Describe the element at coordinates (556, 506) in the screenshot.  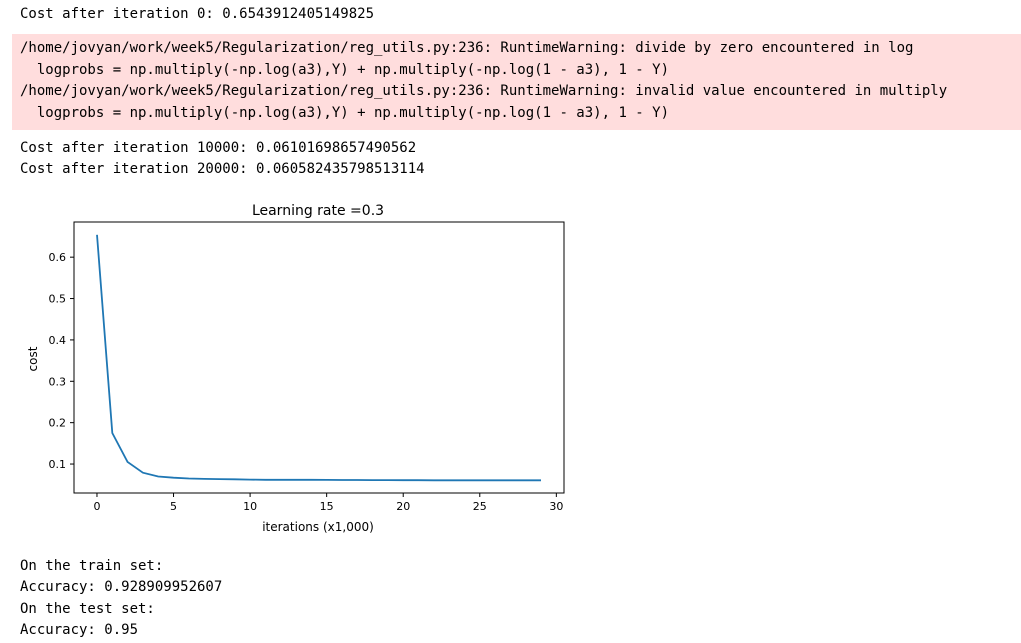
I see `x-tick-label: 30` at that location.